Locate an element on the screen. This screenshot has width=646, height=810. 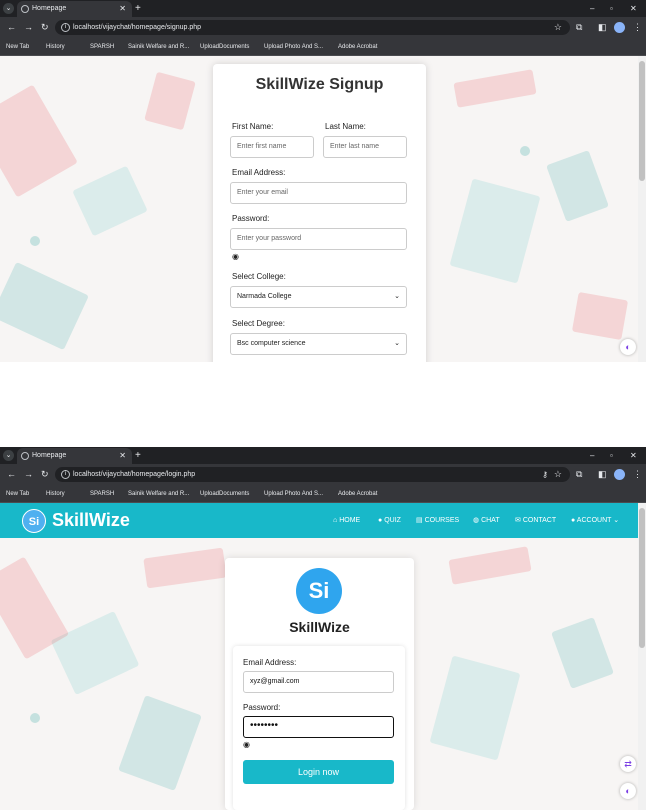
password-input: •••••••• is located at coordinates (318, 727).